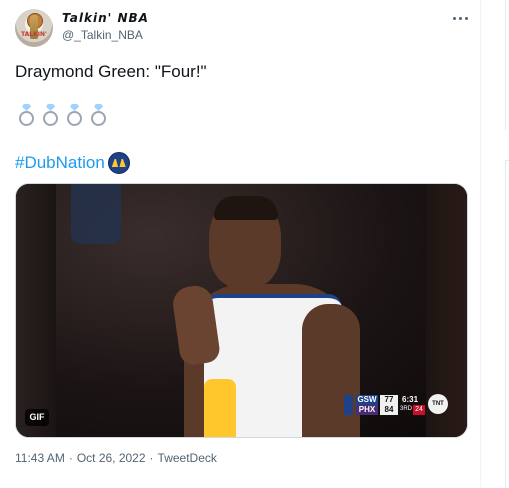 The image size is (509, 488). What do you see at coordinates (410, 399) in the screenshot?
I see `game-clock: 6:31` at bounding box center [410, 399].